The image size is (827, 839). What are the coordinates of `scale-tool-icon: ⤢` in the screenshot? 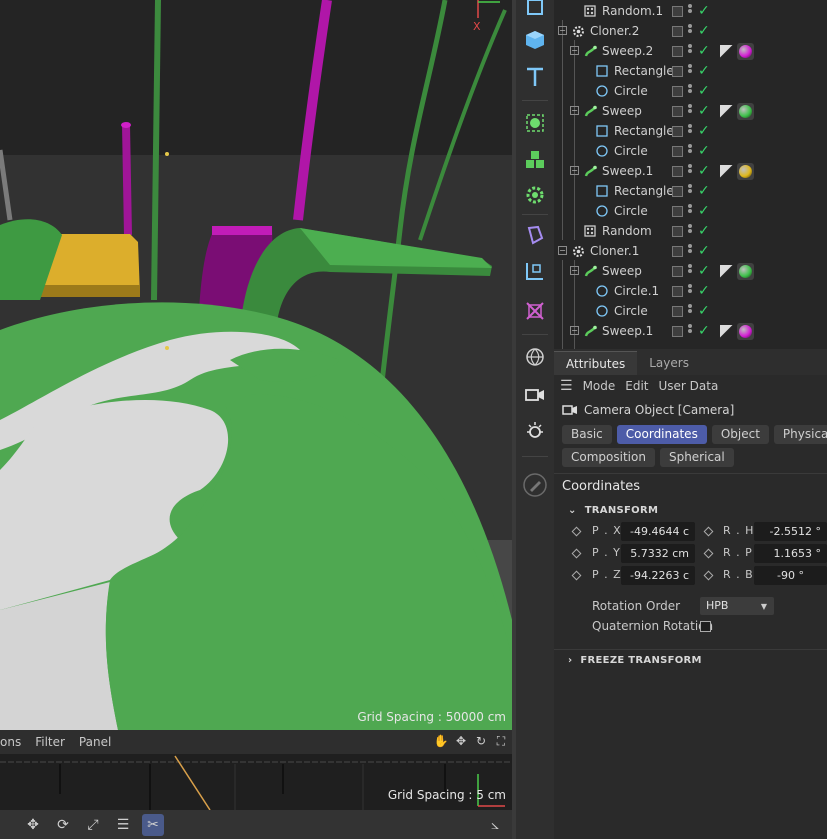 It's located at (93, 825).